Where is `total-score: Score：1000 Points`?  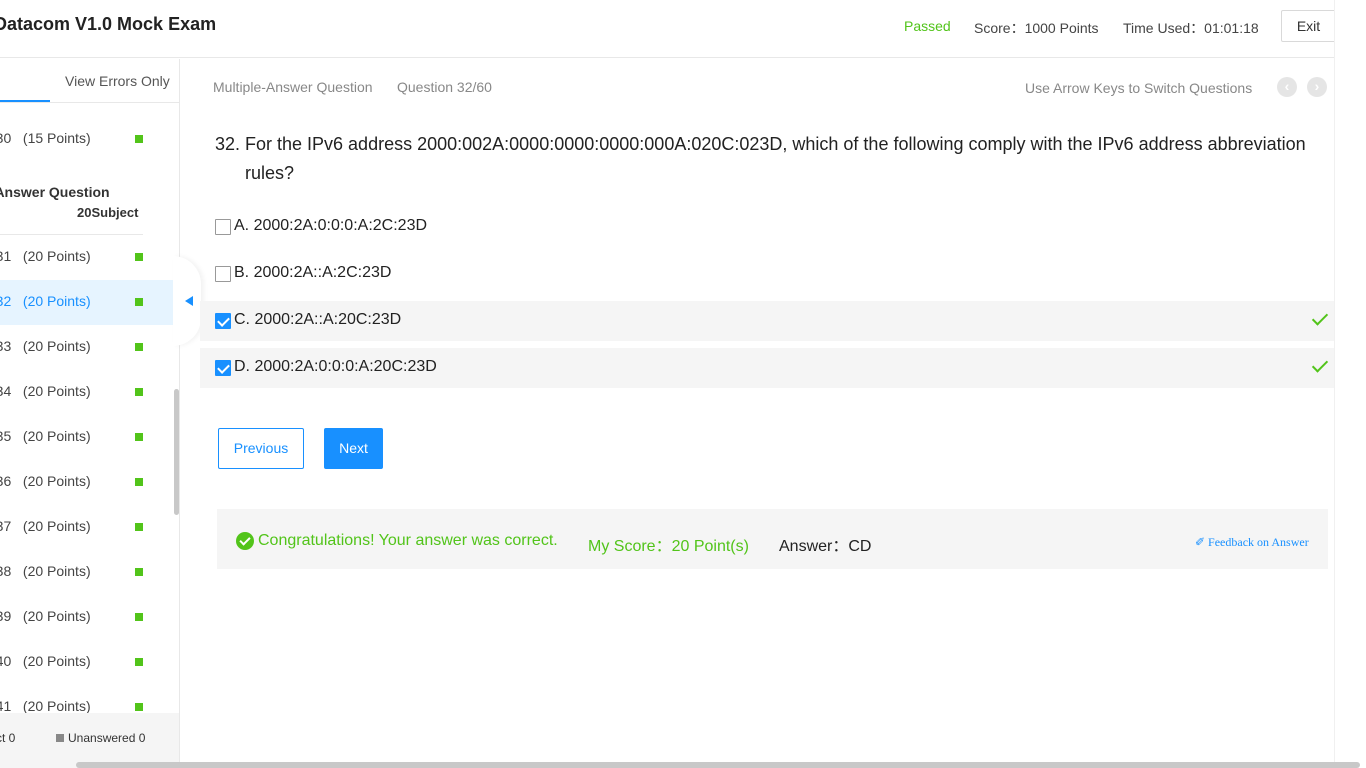 total-score: Score：1000 Points is located at coordinates (1036, 28).